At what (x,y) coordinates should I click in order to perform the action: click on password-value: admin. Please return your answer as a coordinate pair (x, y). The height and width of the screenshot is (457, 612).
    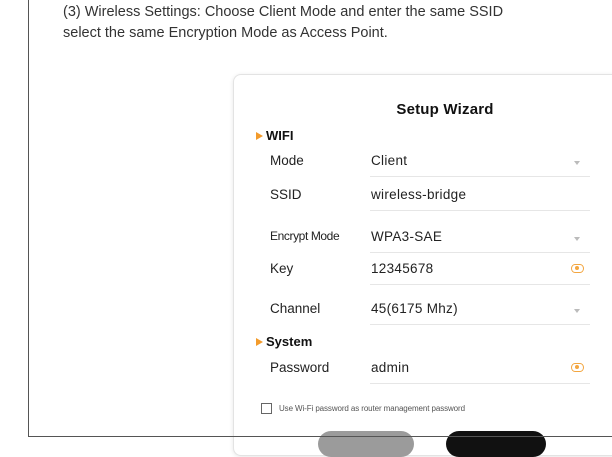
    Looking at the image, I should click on (390, 367).